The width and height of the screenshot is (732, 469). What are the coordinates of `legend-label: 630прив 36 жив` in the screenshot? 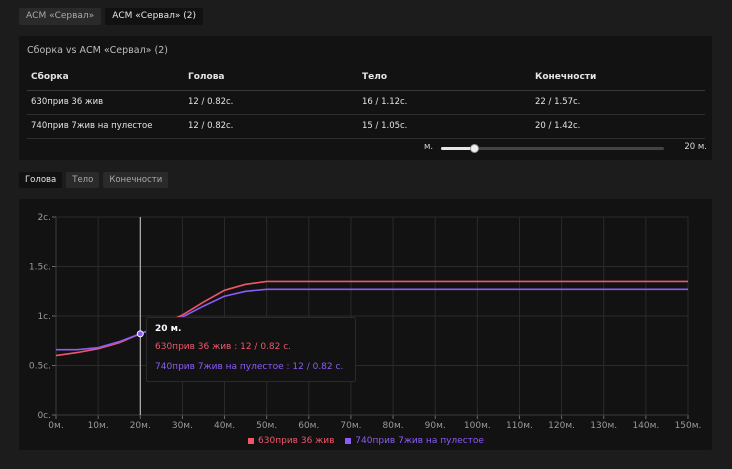 It's located at (296, 441).